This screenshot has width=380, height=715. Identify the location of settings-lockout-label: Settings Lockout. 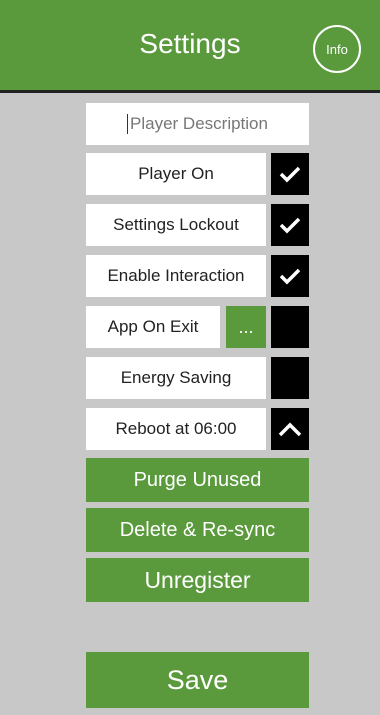
(176, 225).